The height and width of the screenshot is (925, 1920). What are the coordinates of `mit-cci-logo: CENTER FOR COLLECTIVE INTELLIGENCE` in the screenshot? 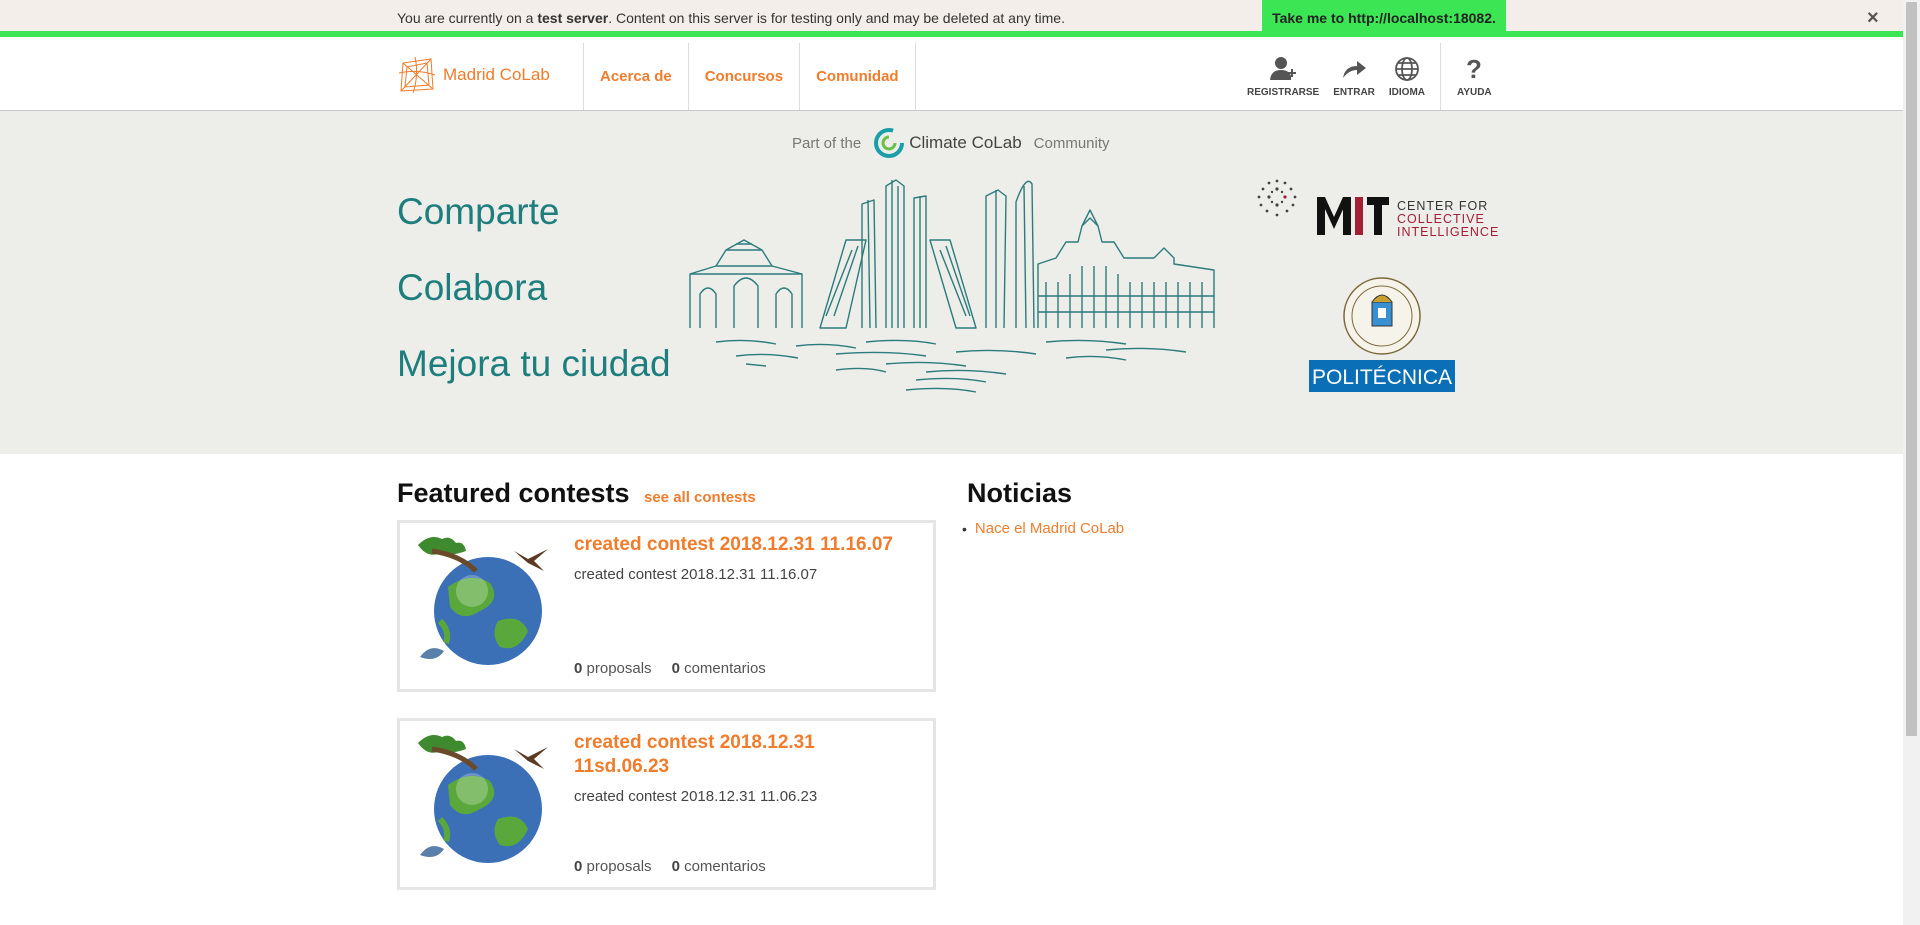 It's located at (1378, 209).